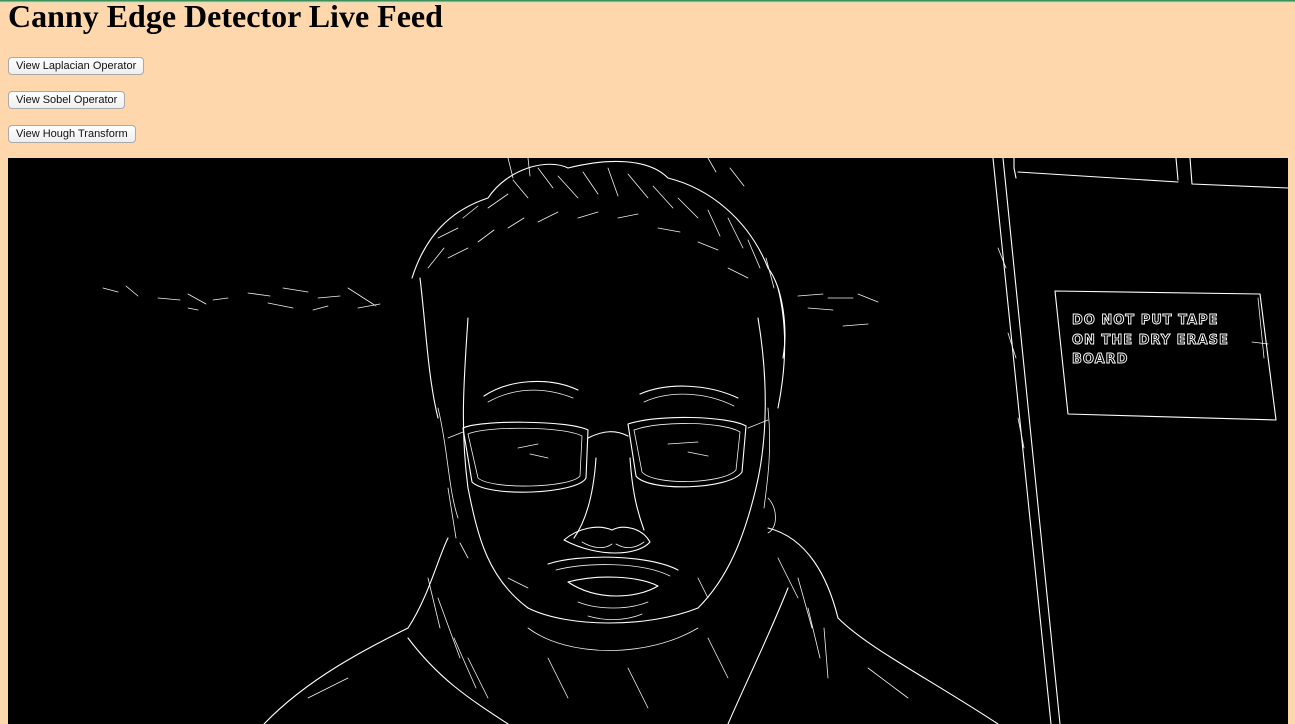  What do you see at coordinates (72, 134) in the screenshot?
I see `view-hough-button: View Hough Transform` at bounding box center [72, 134].